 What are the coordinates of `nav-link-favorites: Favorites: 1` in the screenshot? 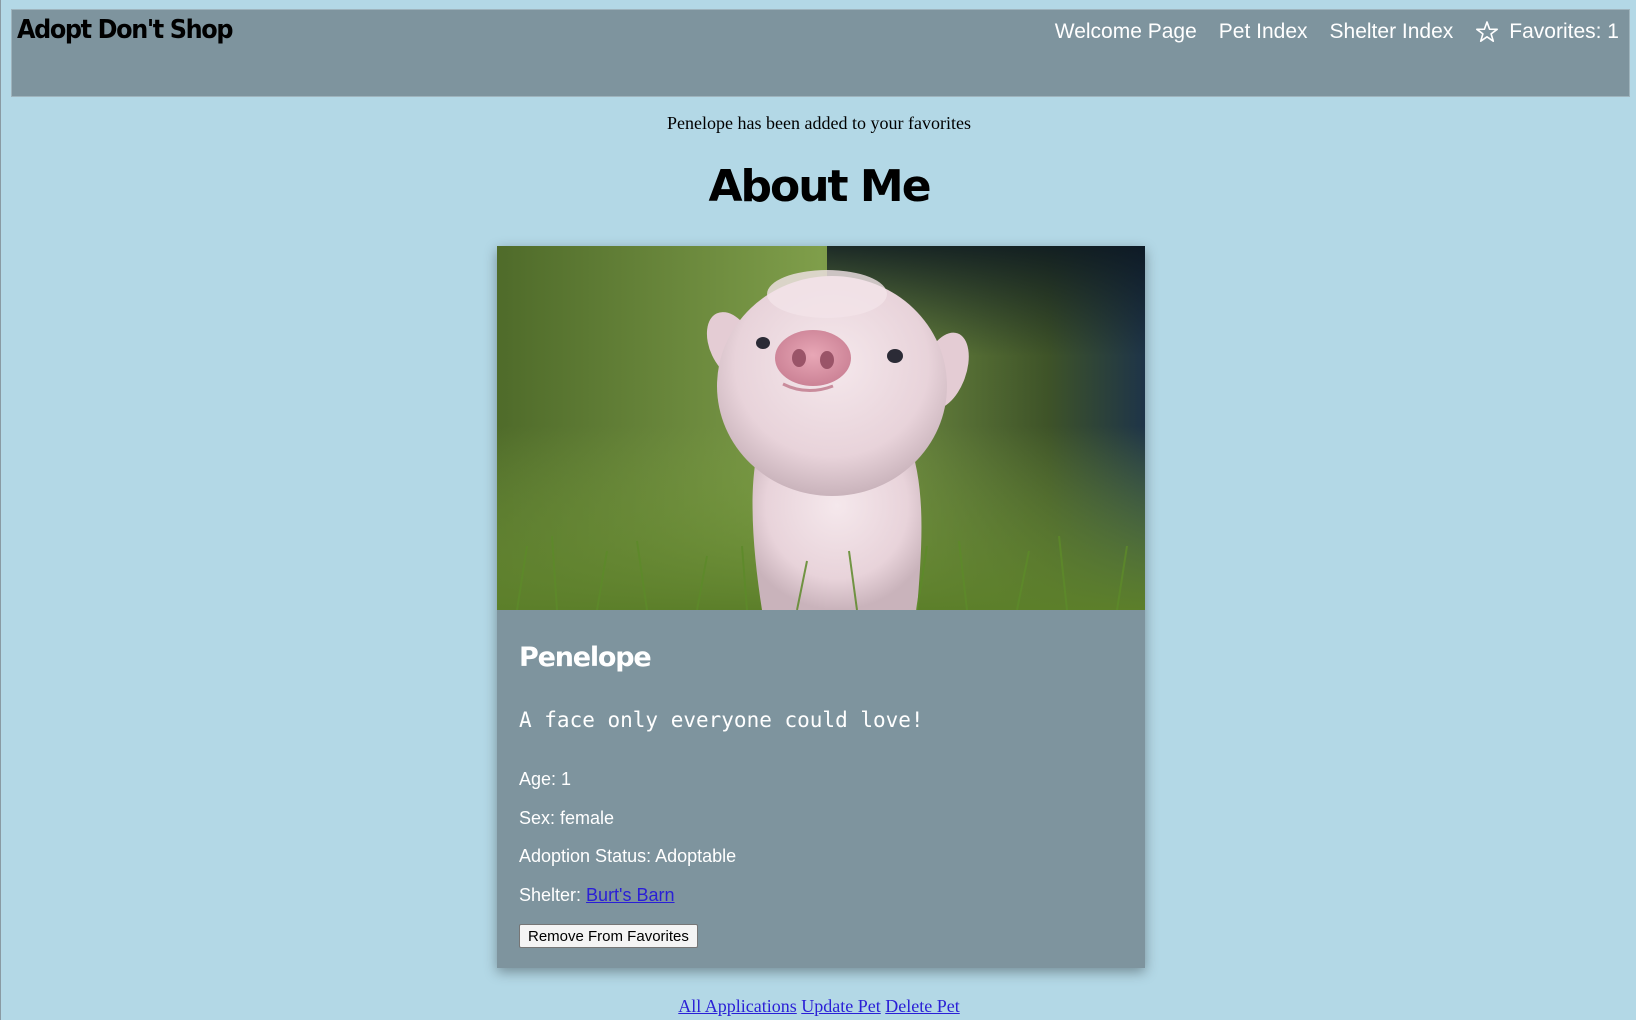 It's located at (1547, 32).